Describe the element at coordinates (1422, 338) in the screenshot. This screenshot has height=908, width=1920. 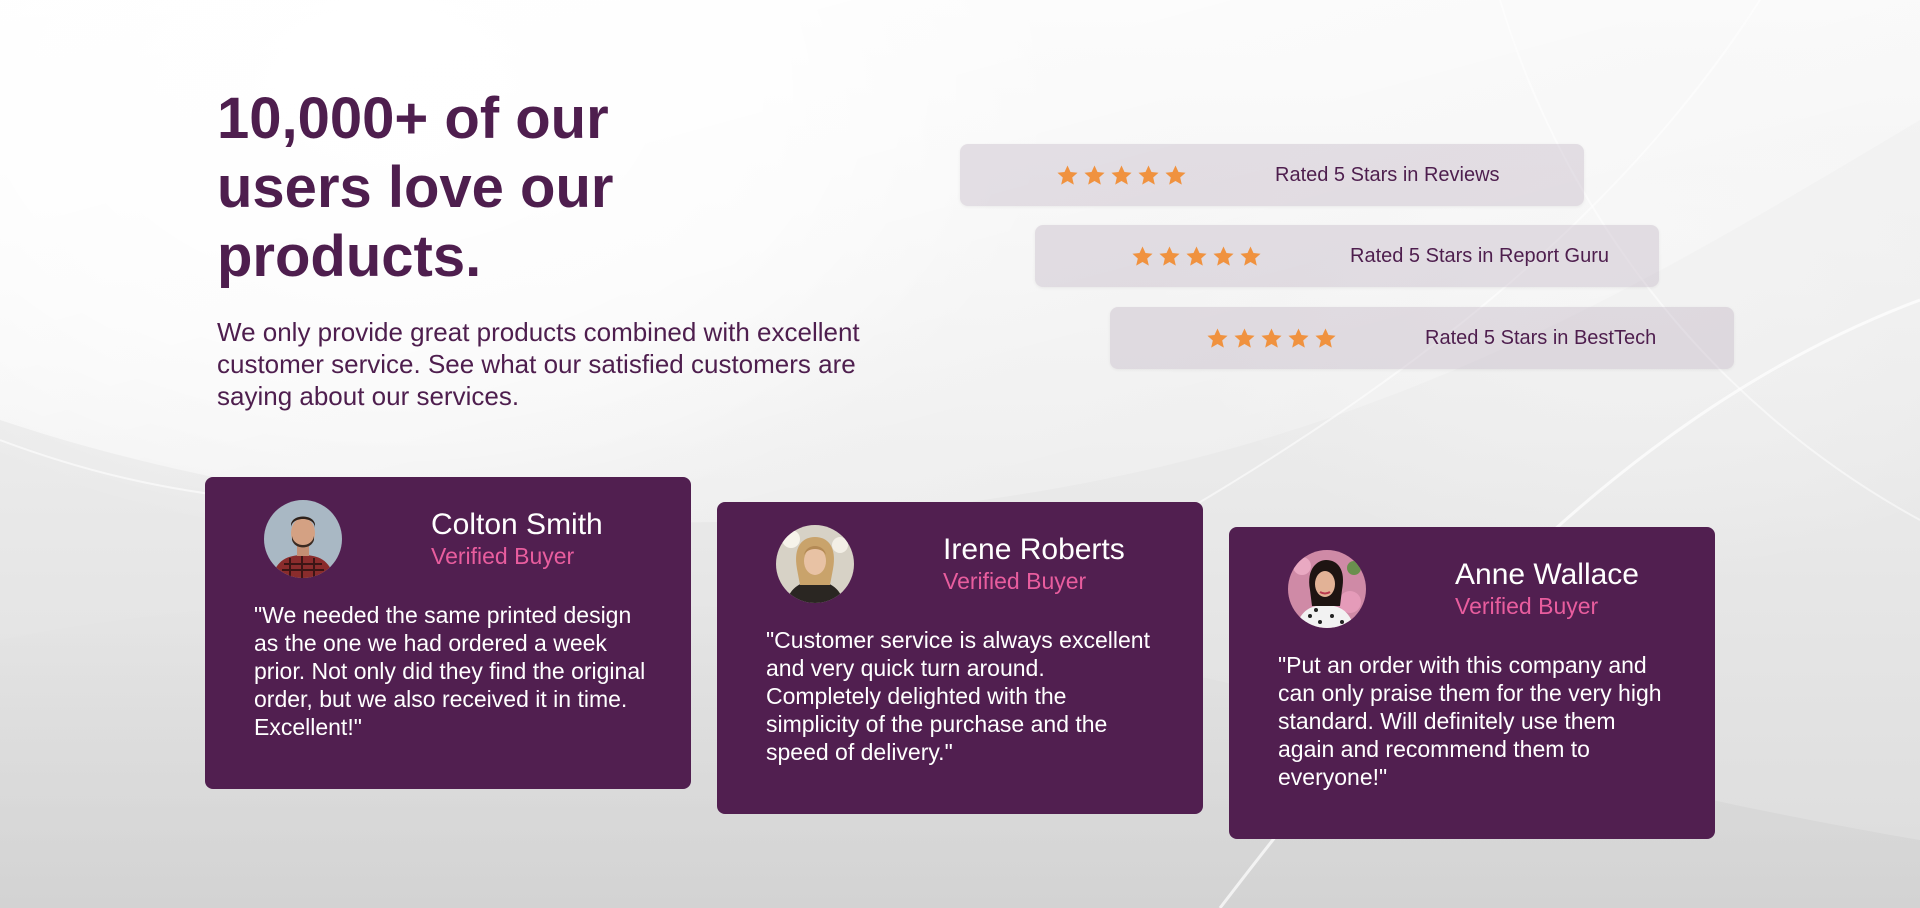
I see `rating-strip-besttech: Rated 5 Stars in BestTech` at that location.